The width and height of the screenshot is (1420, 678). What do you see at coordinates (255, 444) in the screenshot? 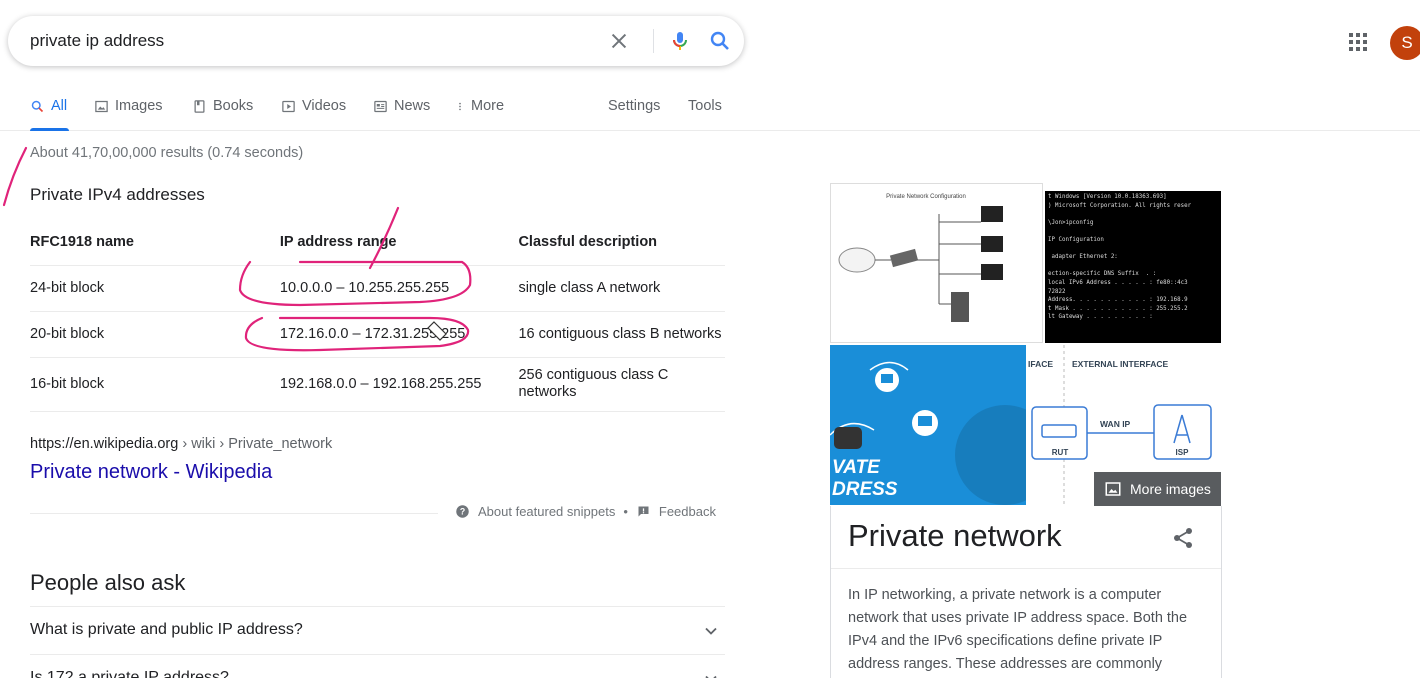
I see `cite-path: › wiki › Private_network` at bounding box center [255, 444].